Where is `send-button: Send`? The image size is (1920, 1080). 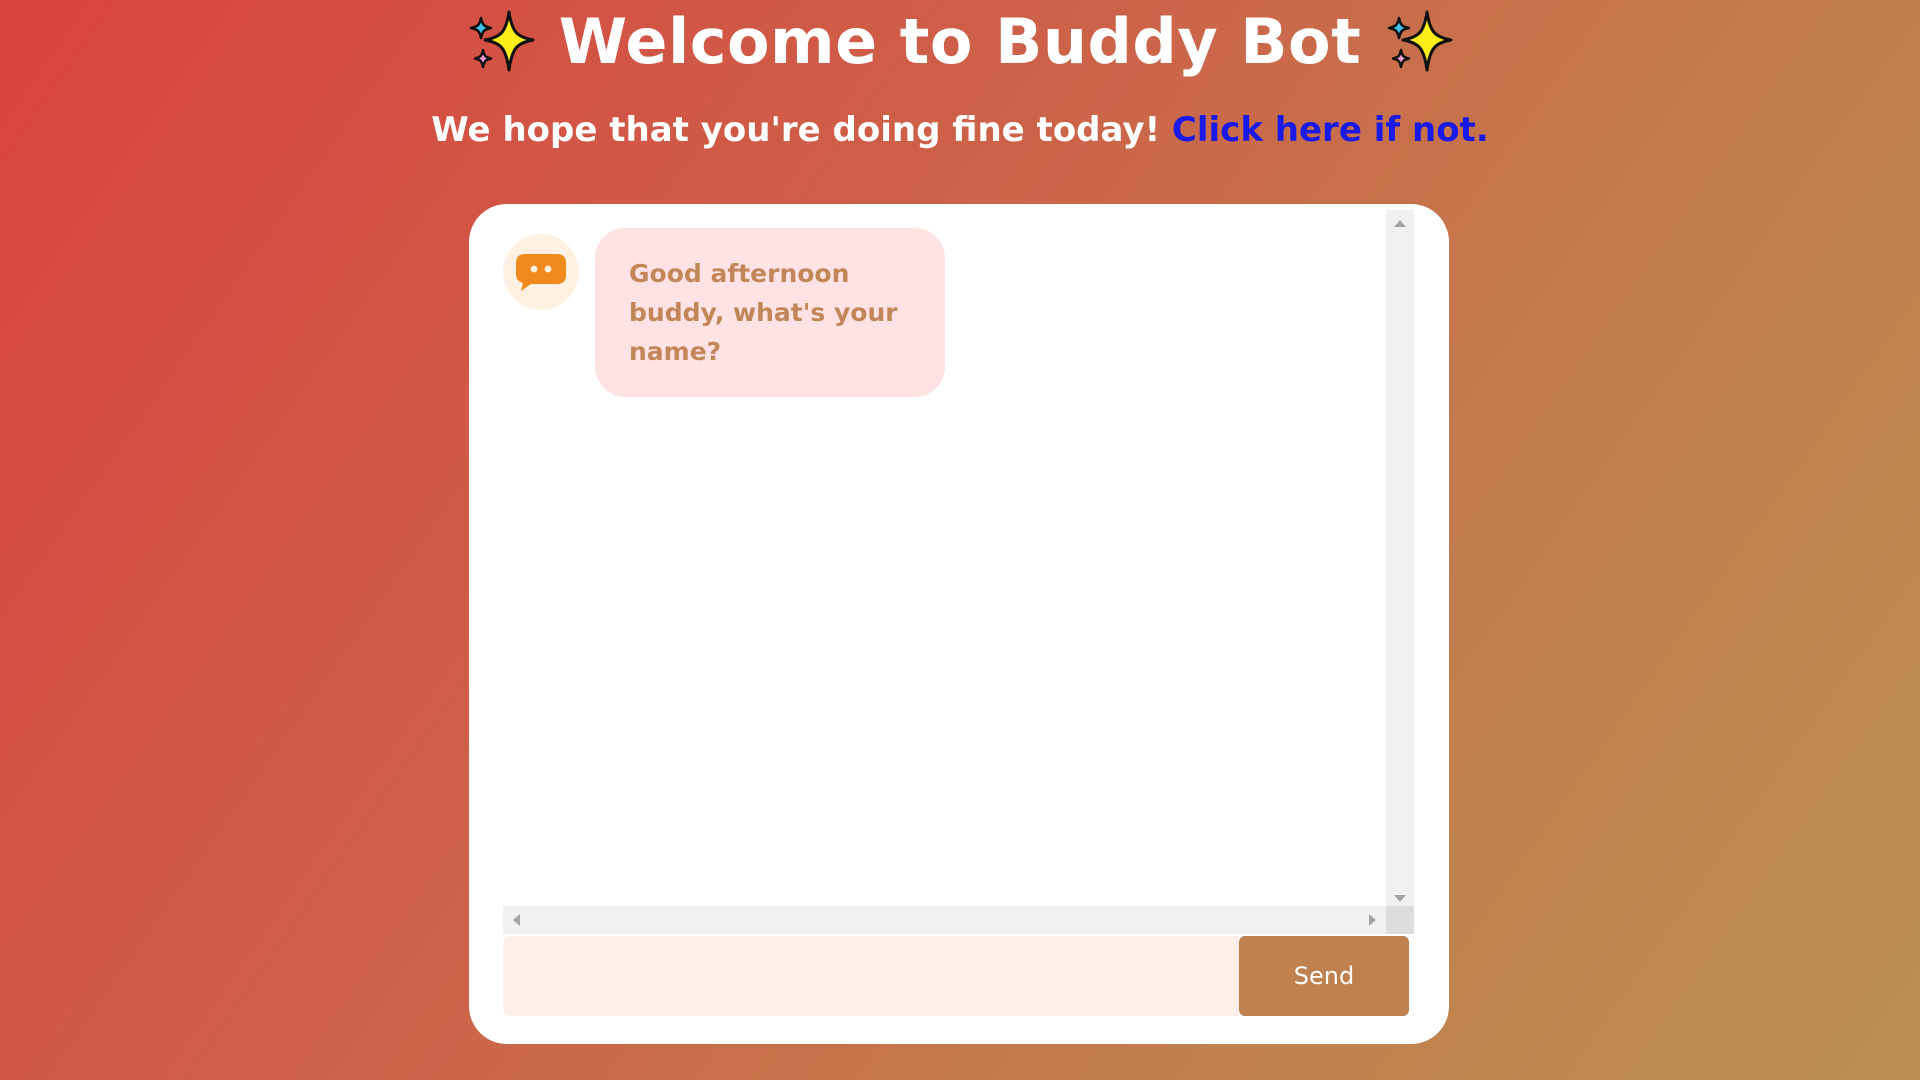 send-button: Send is located at coordinates (1324, 976).